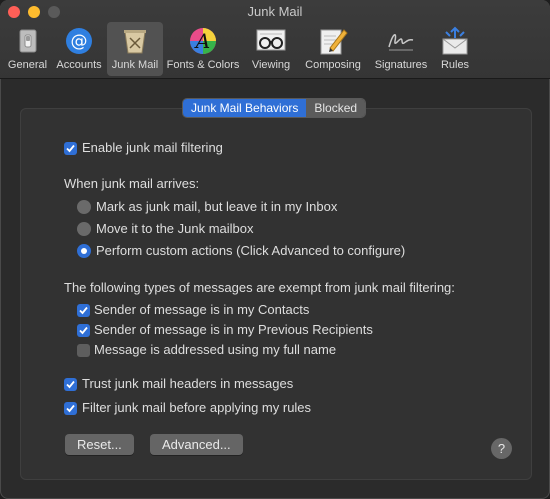  I want to click on tab-junk-mail-behaviors: Junk Mail Behaviors, so click(245, 108).